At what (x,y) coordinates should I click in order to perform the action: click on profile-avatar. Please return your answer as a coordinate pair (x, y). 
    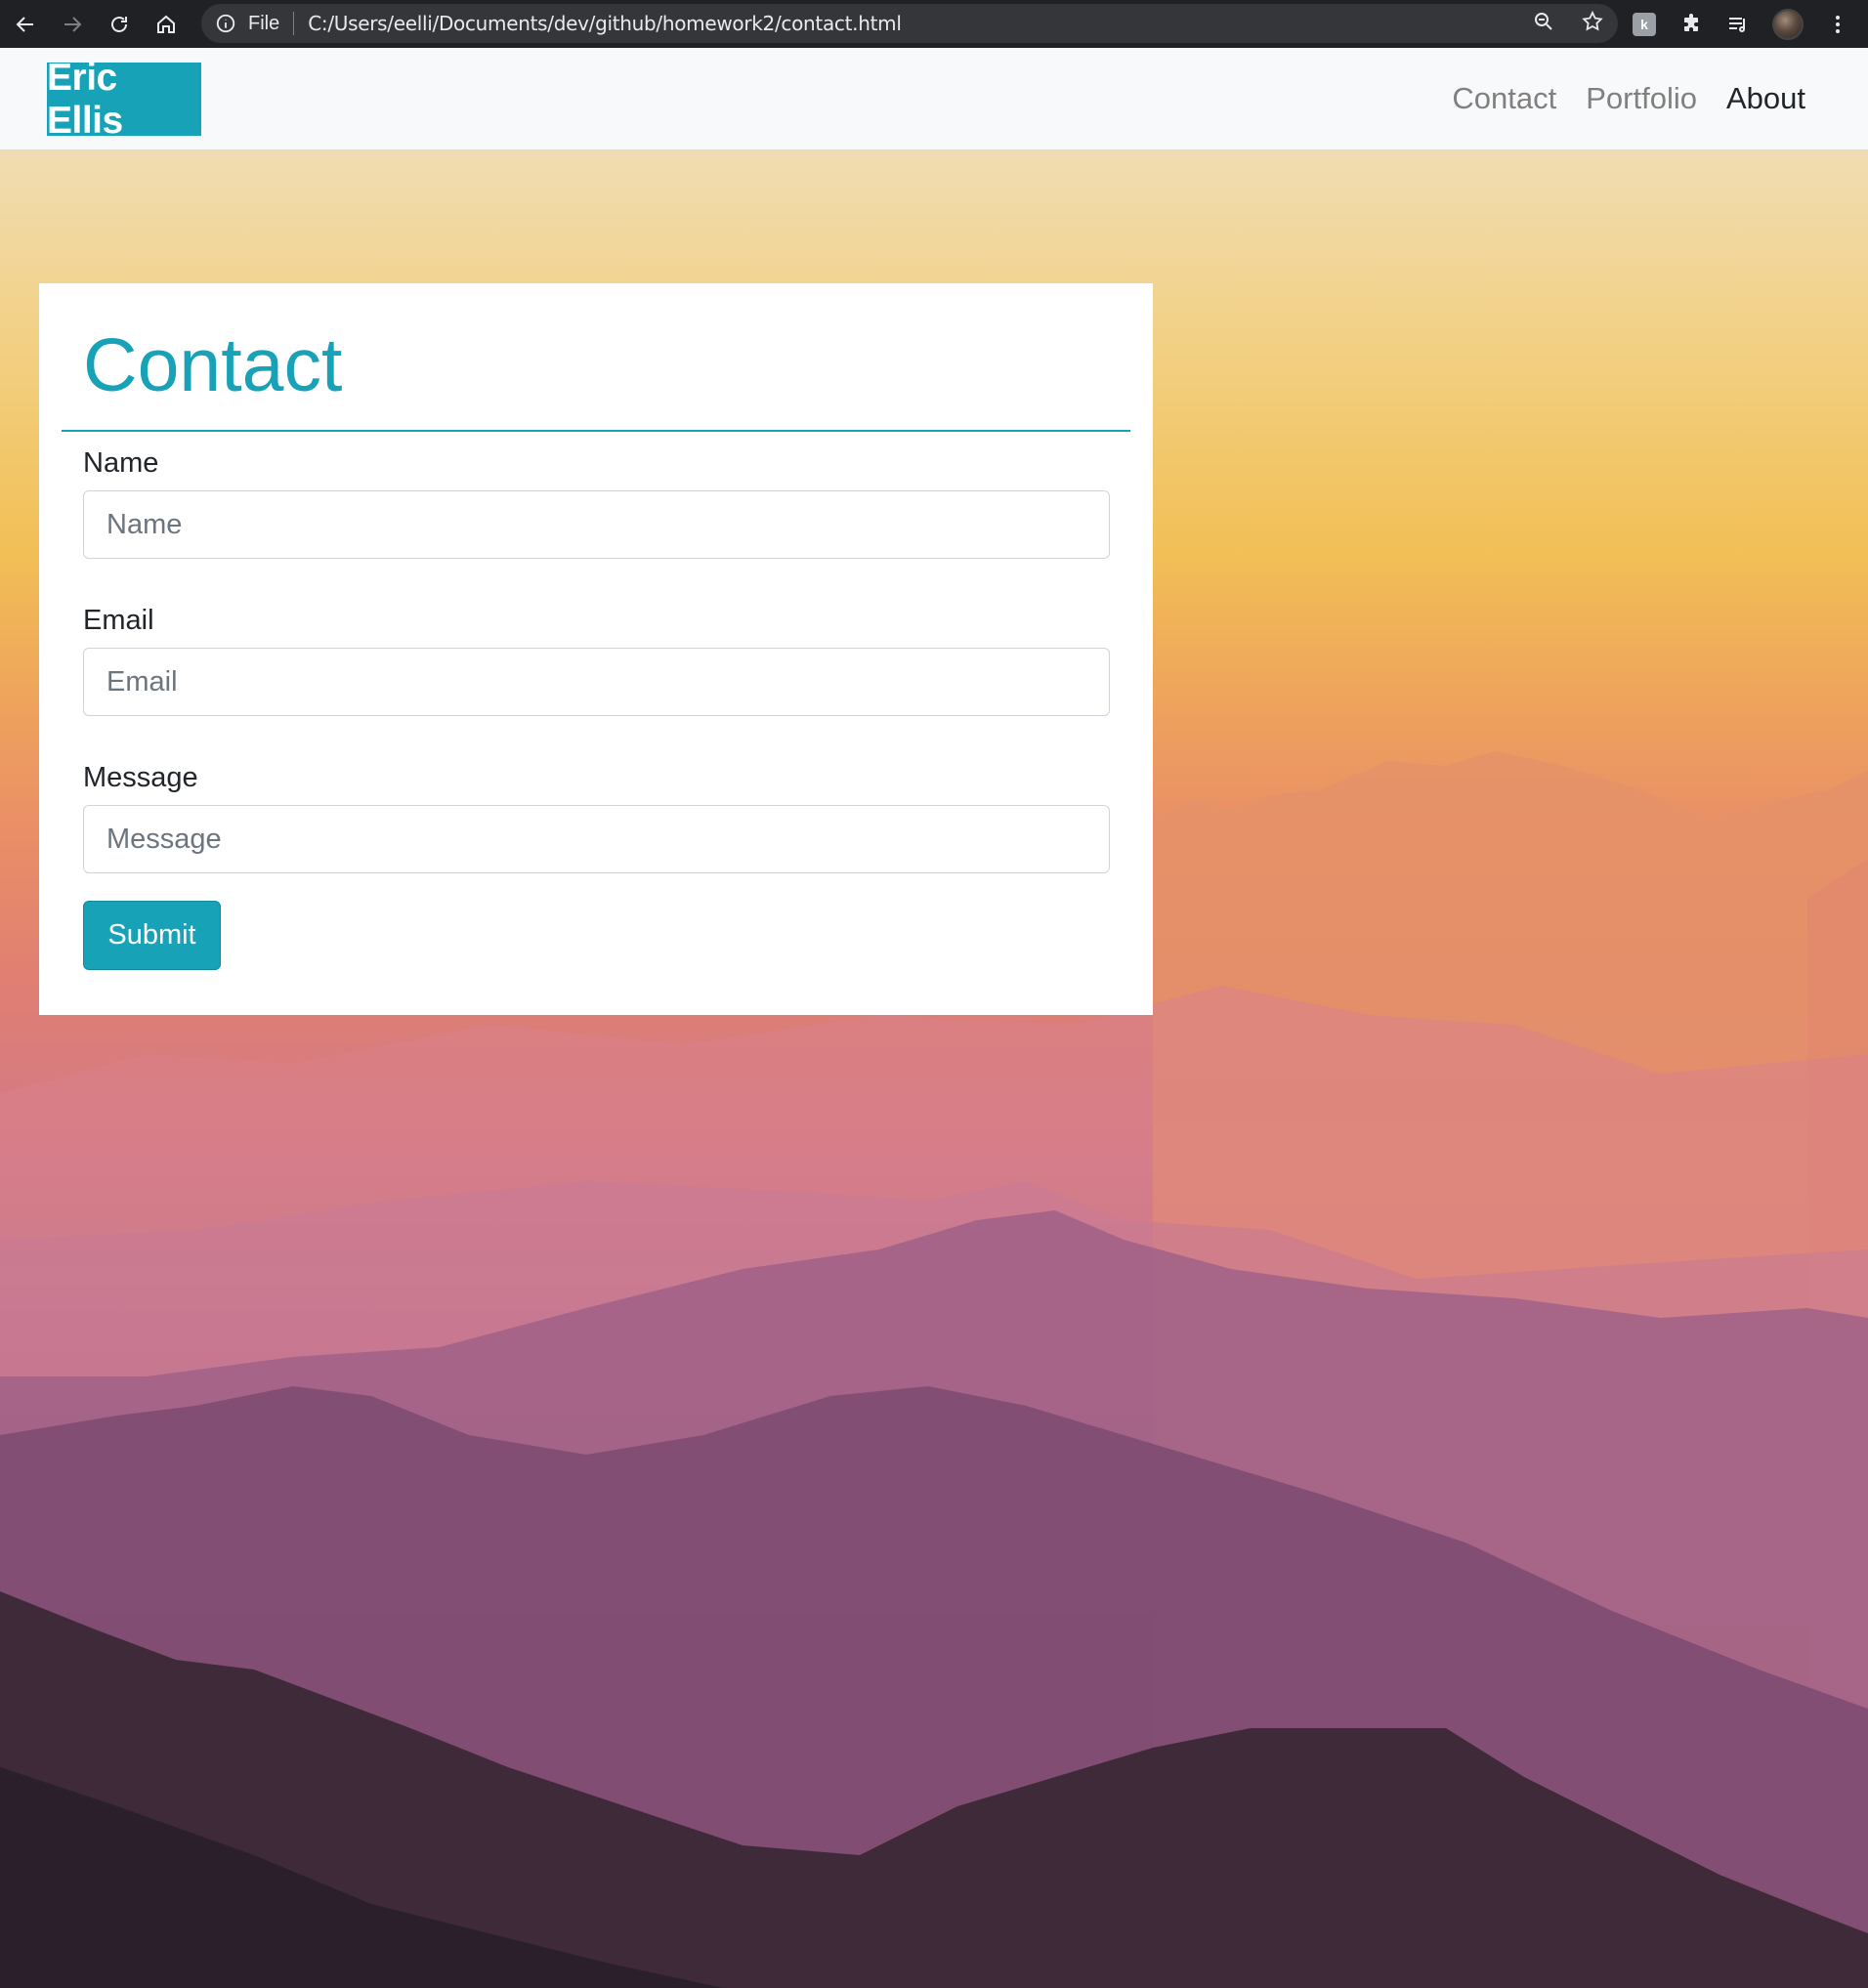
    Looking at the image, I should click on (1788, 24).